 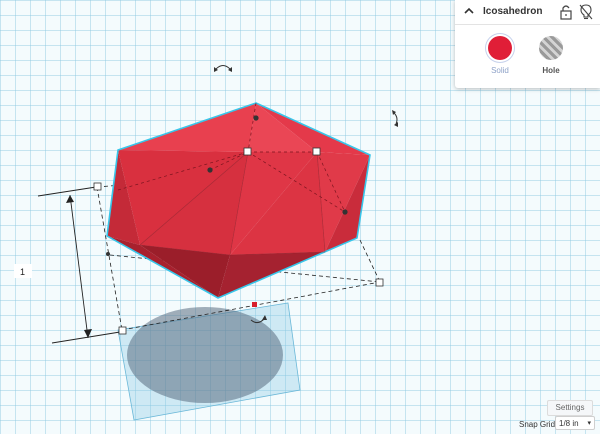 I want to click on height-dimension, so click(x=79, y=265).